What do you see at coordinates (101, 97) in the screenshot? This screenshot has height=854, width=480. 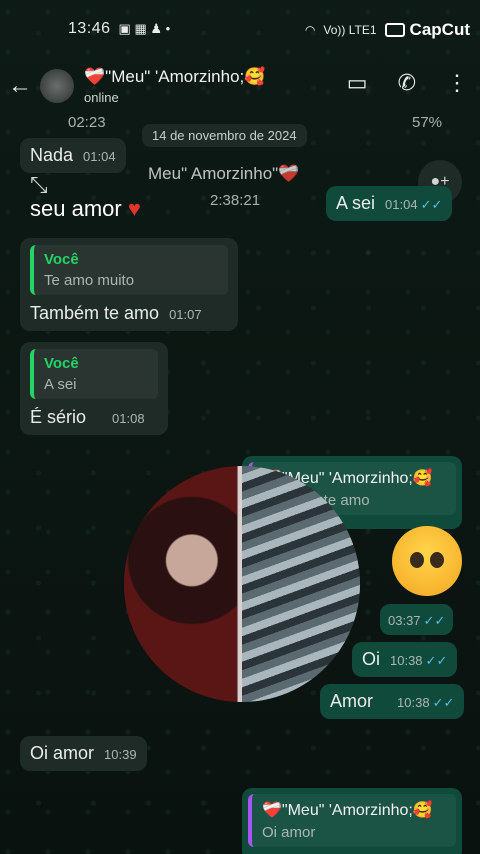 I see `contact-status: online` at bounding box center [101, 97].